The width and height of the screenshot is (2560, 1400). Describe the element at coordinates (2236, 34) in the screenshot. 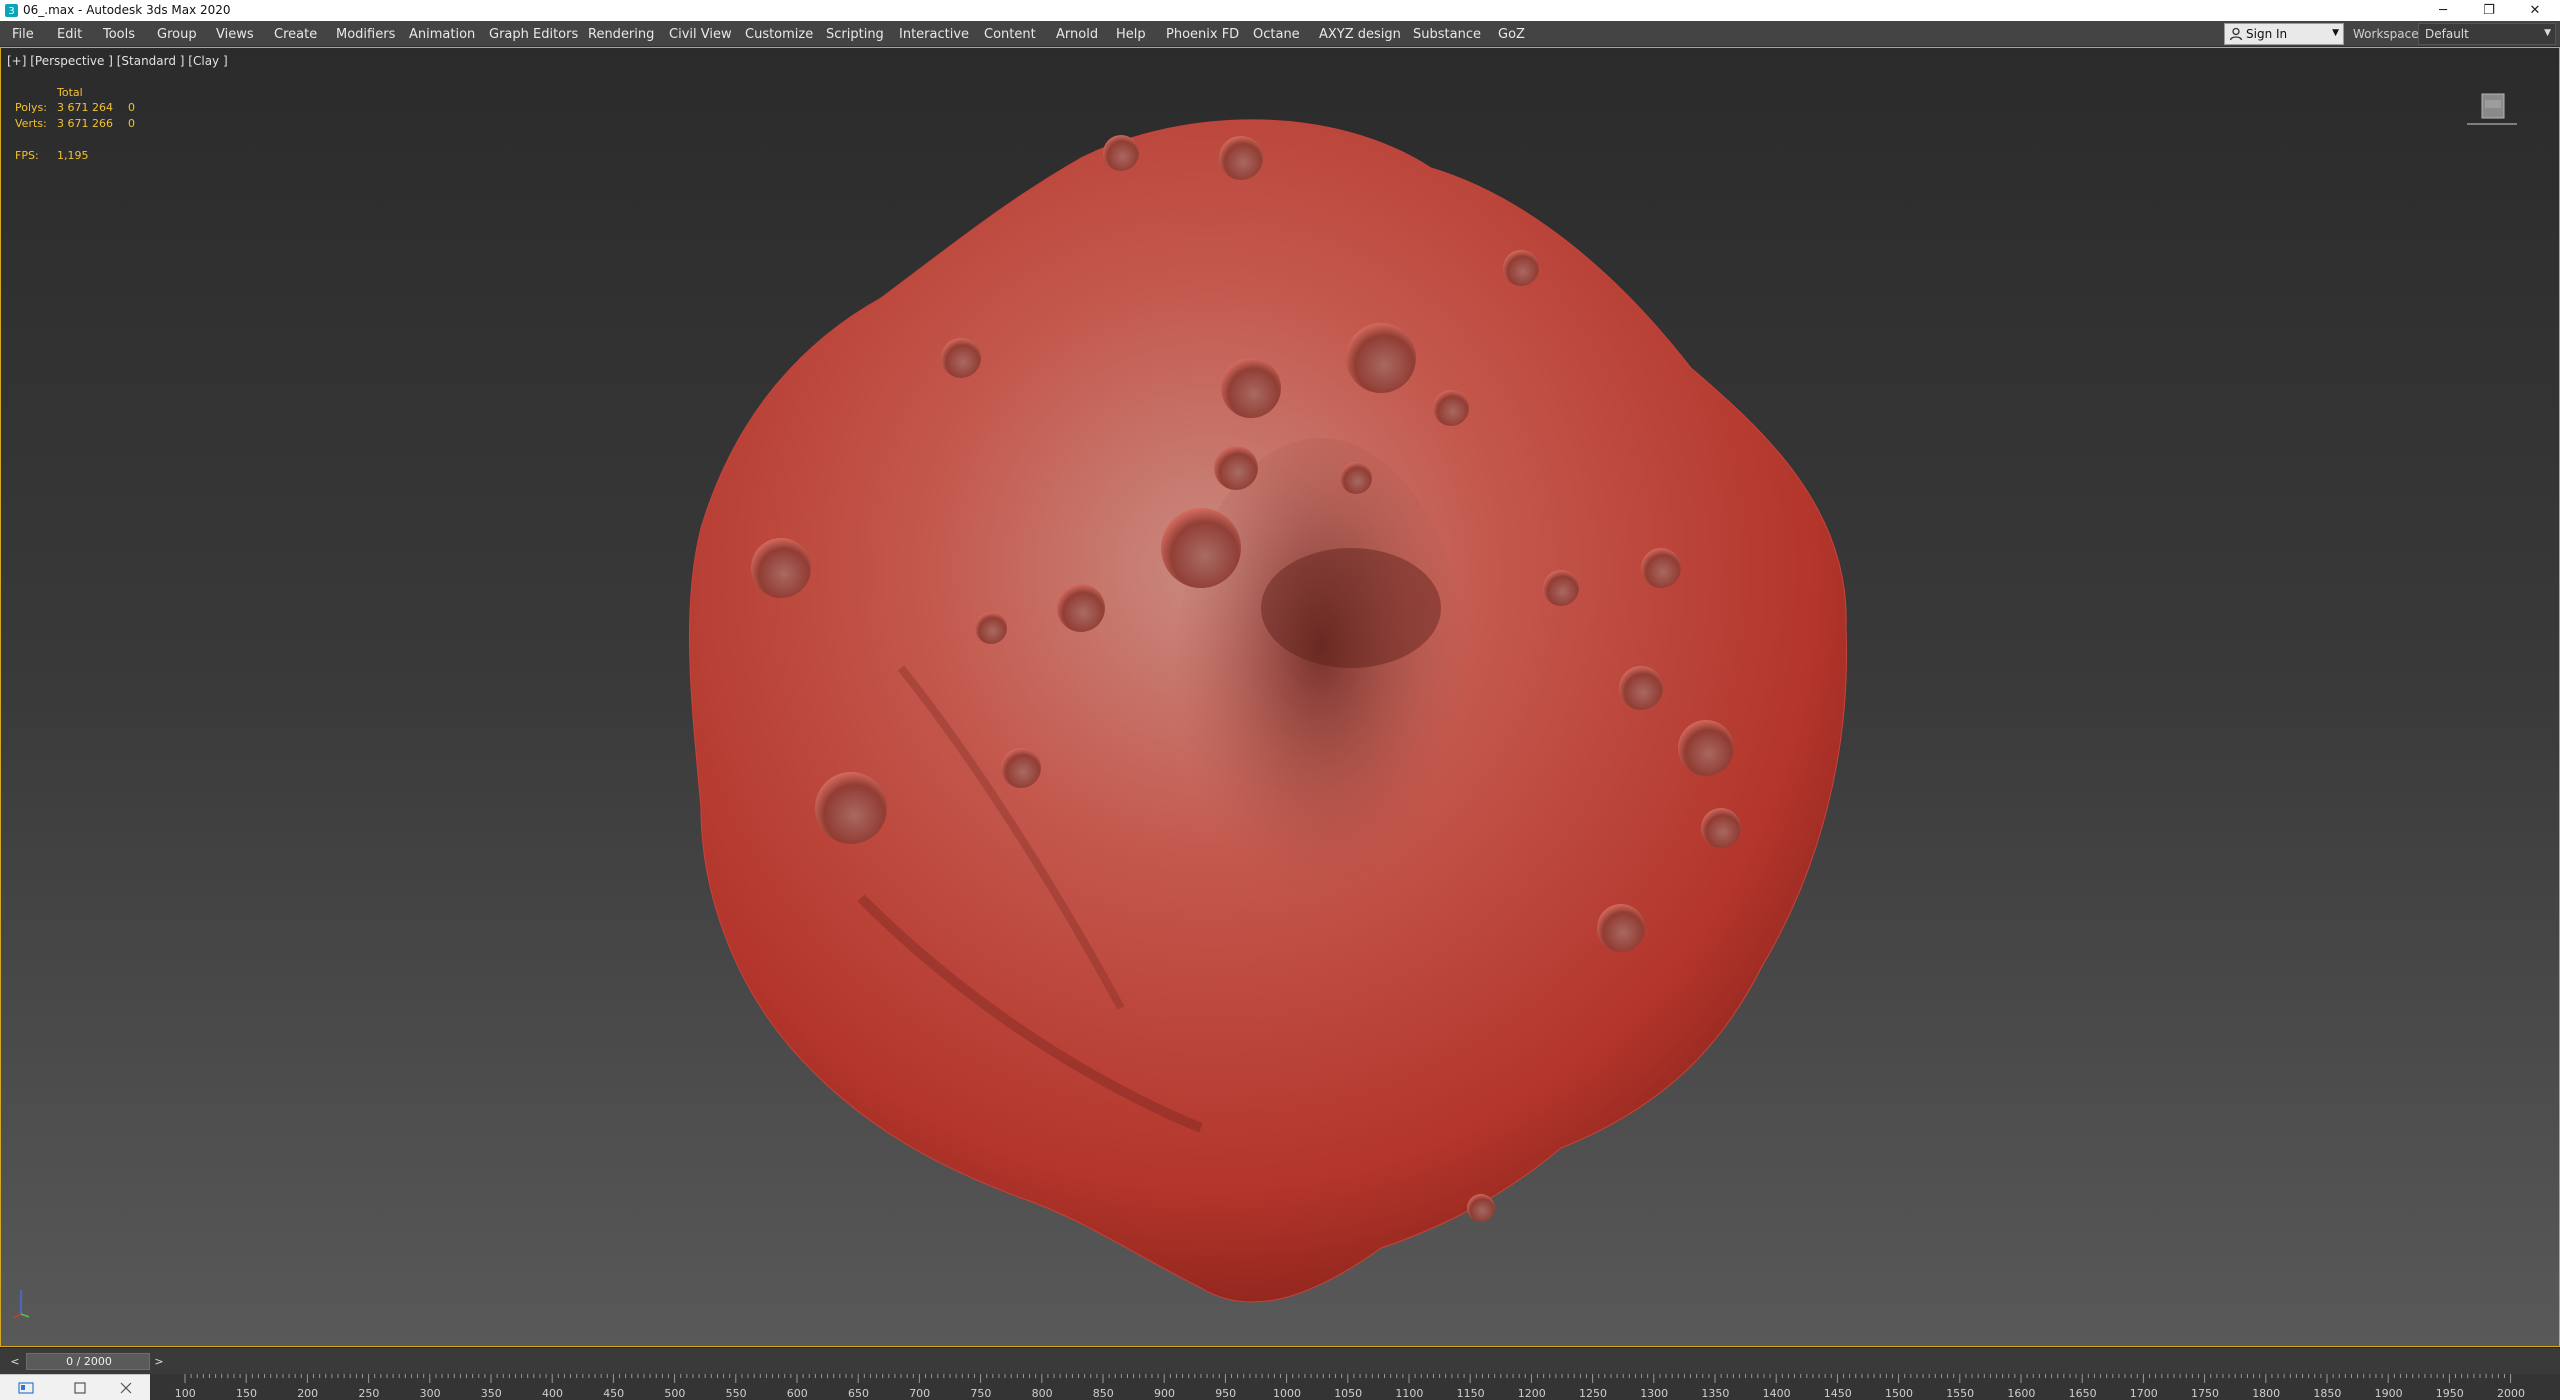

I see `user-icon` at that location.